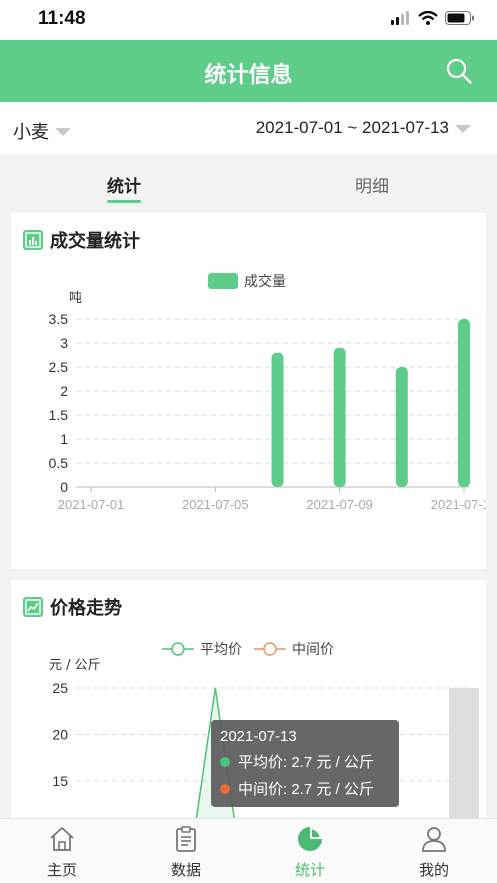  Describe the element at coordinates (60, 688) in the screenshot. I see `y-tick-label: 25` at that location.